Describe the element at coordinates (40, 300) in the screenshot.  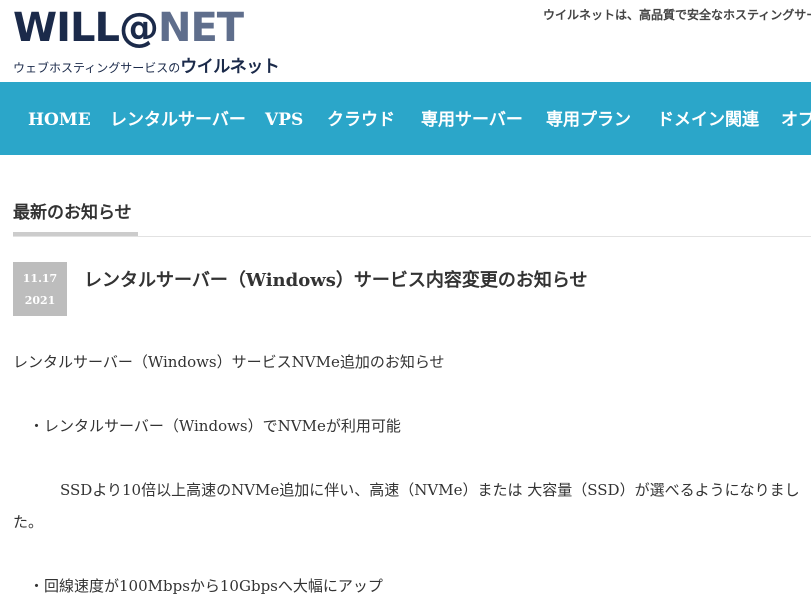
I see `post-date-year: 2021` at that location.